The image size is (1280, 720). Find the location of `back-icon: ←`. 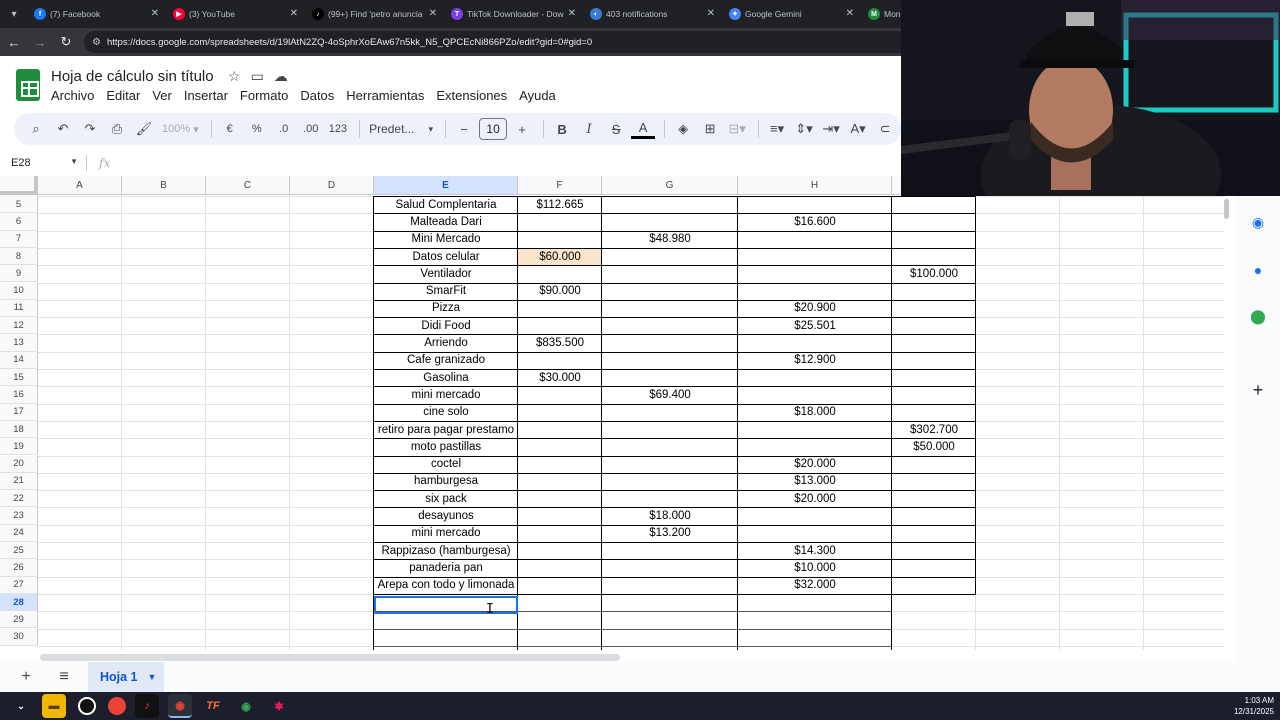

back-icon: ← is located at coordinates (14, 42).